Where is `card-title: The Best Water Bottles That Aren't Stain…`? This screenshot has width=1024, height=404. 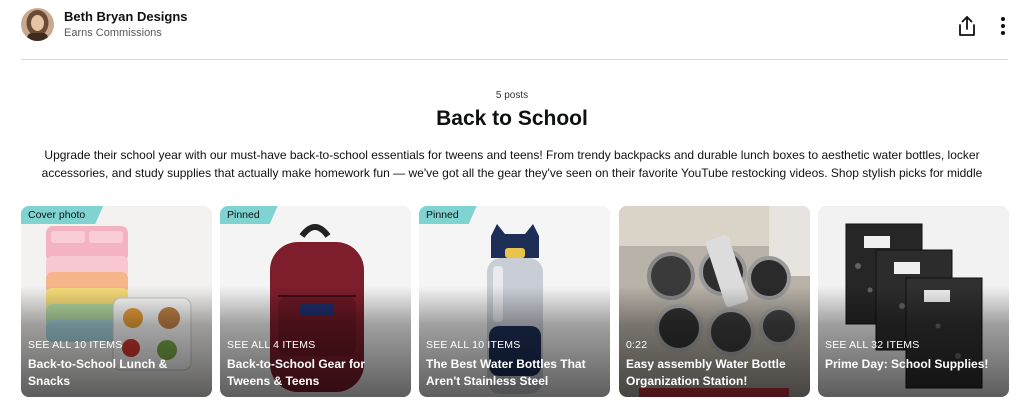 card-title: The Best Water Bottles That Aren't Stain… is located at coordinates (506, 372).